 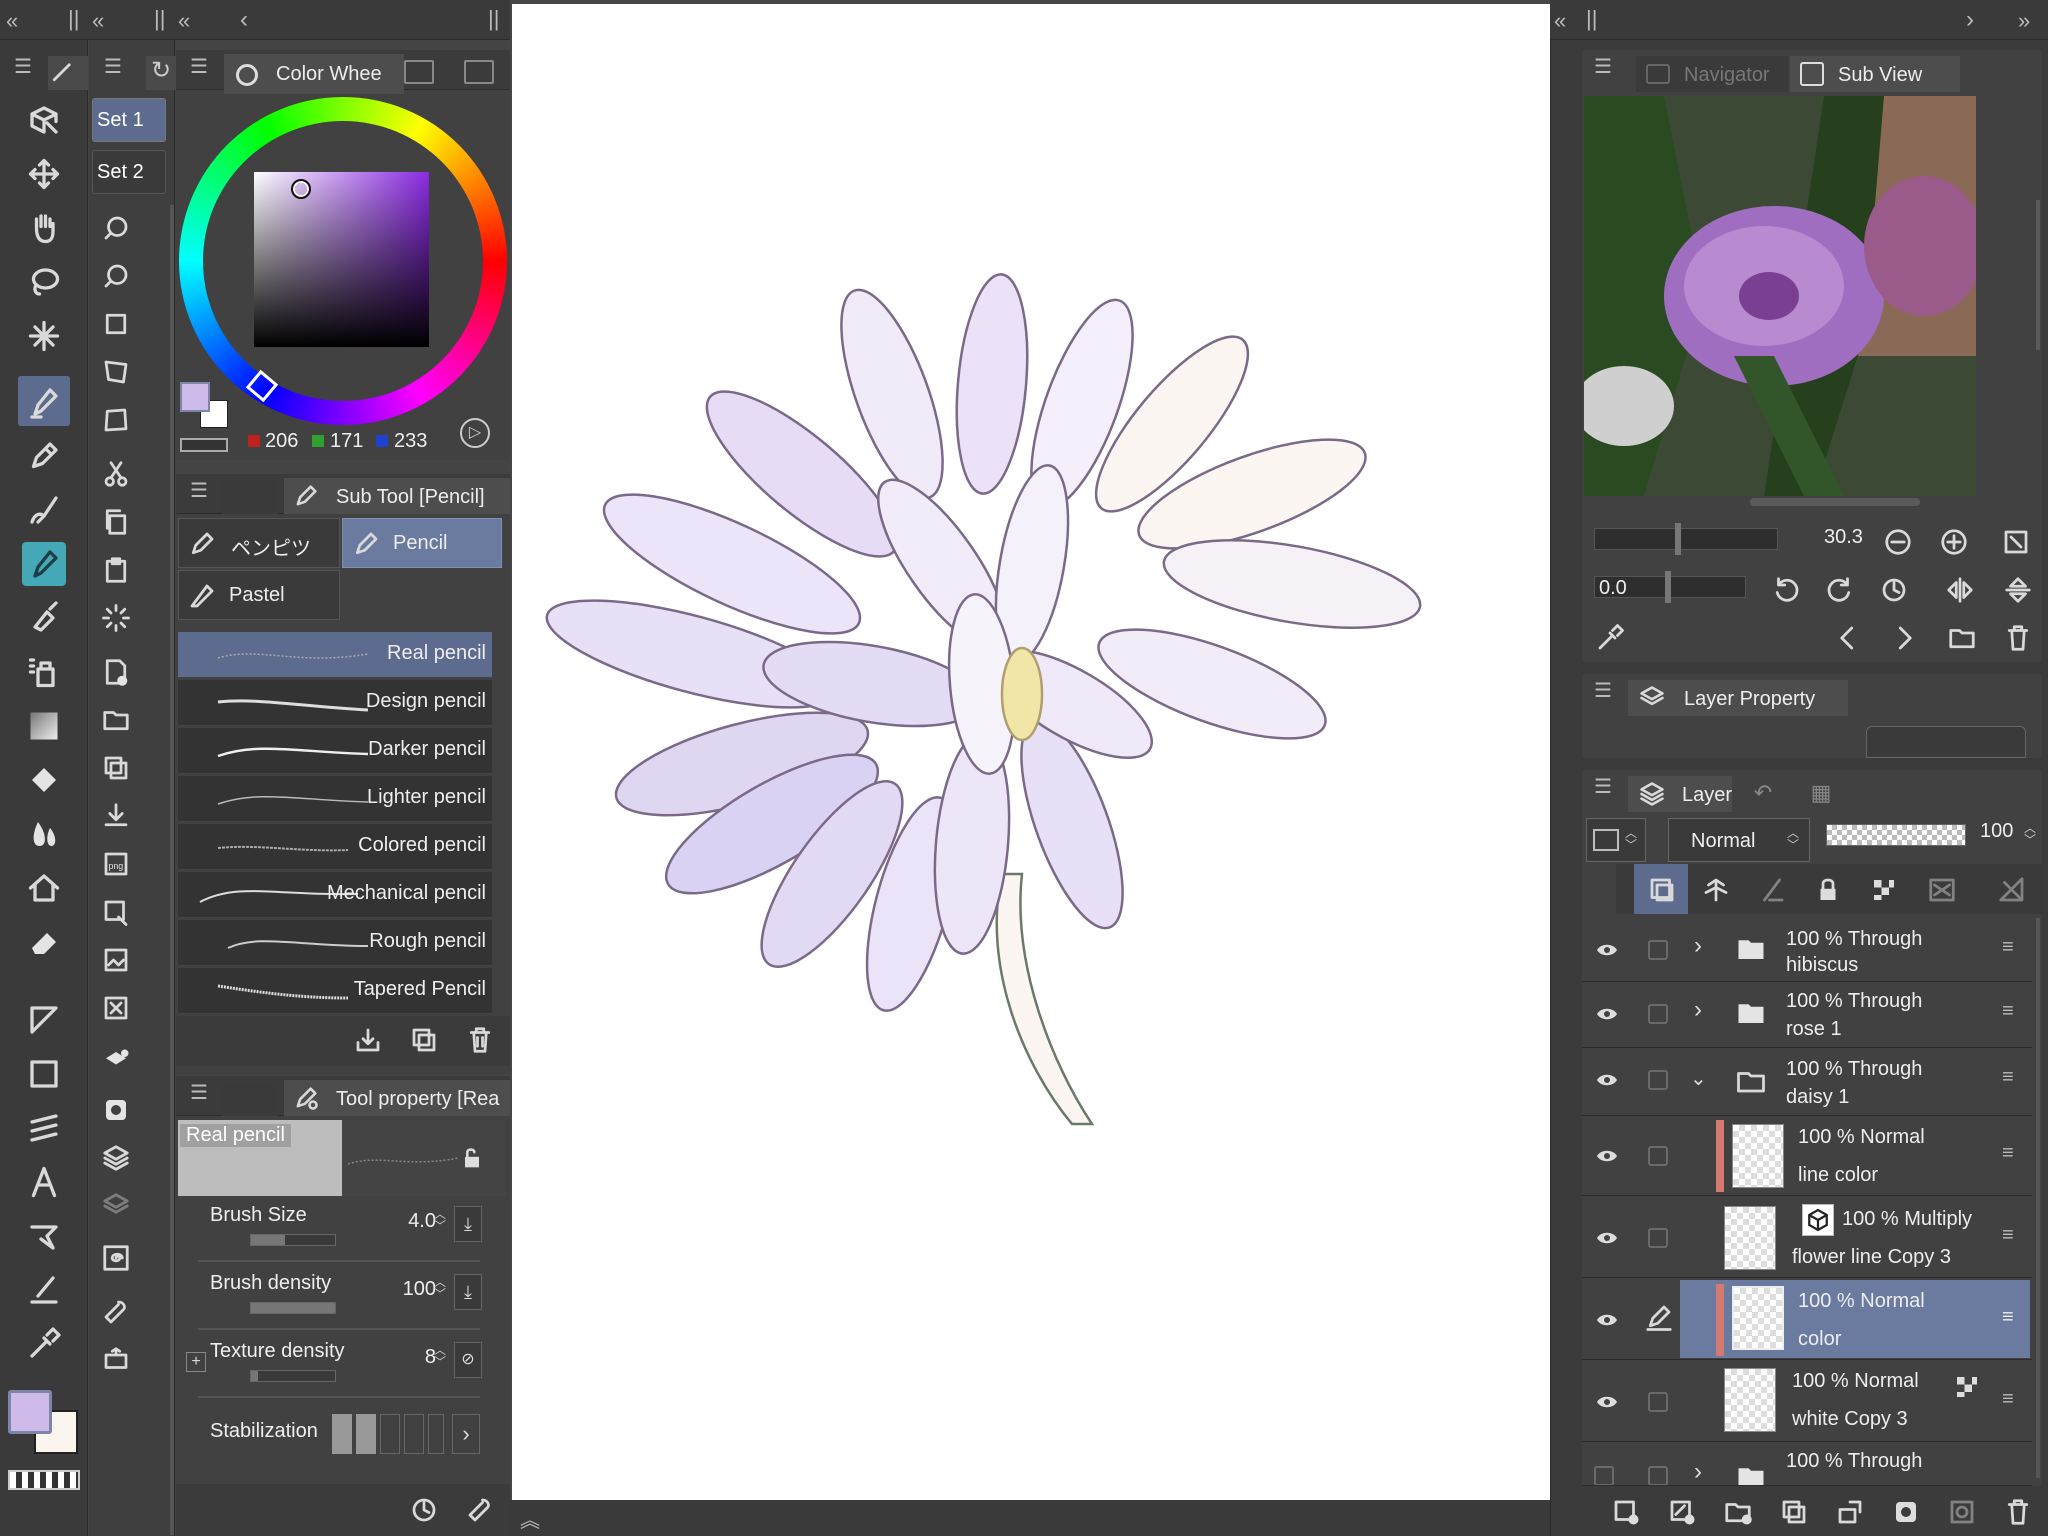 I want to click on brush-rough-pencil: Rough pencil, so click(x=335, y=943).